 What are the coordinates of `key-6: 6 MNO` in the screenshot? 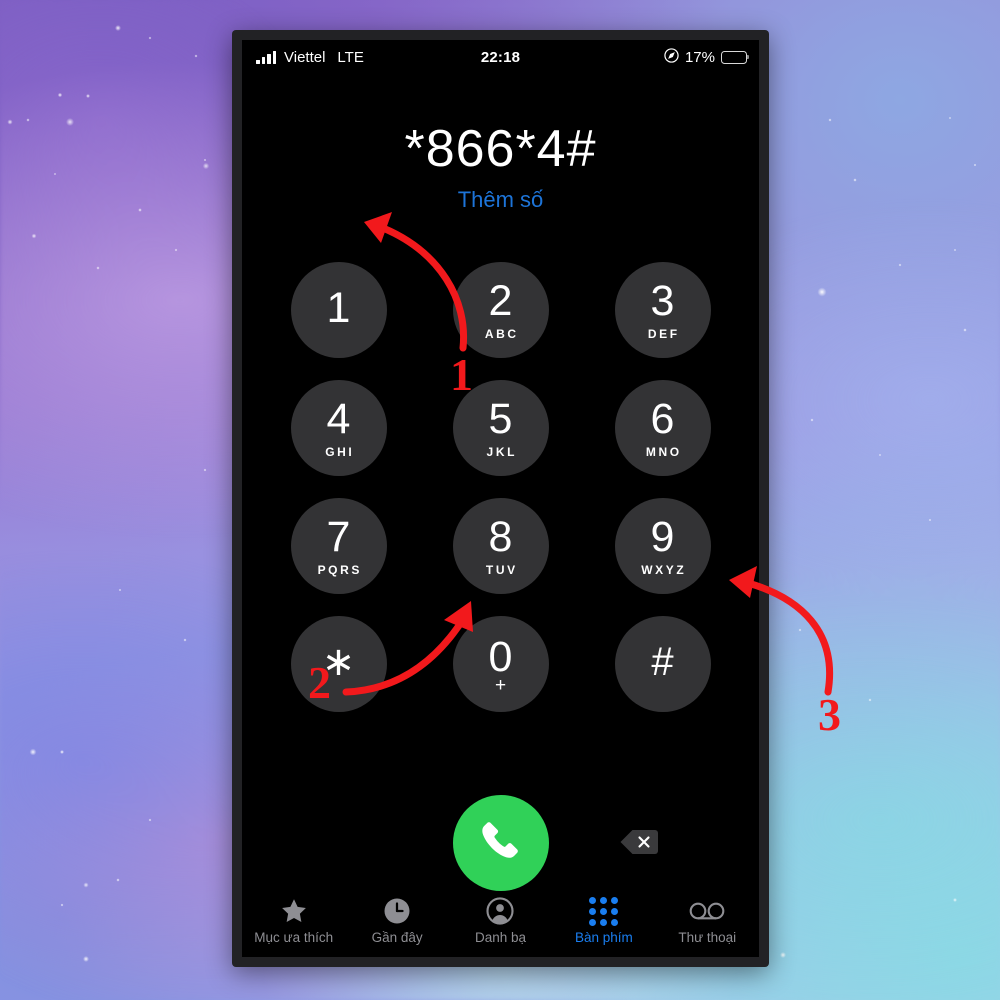 It's located at (662, 428).